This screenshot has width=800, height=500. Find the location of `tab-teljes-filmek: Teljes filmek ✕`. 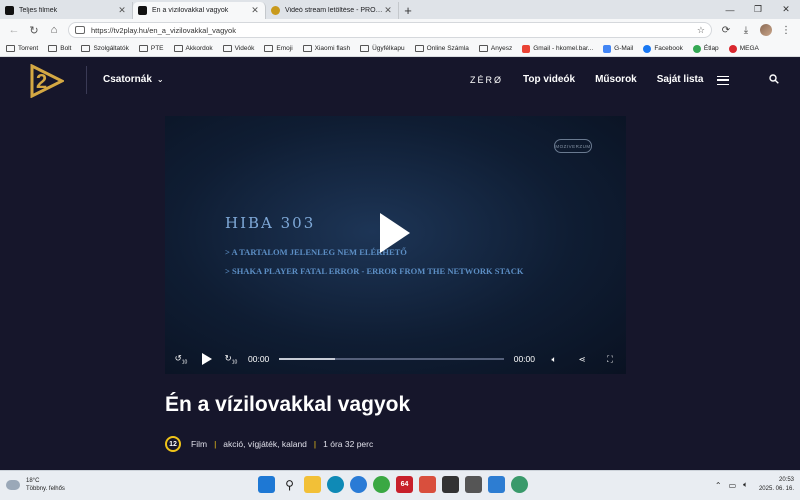

tab-teljes-filmek: Teljes filmek ✕ is located at coordinates (66, 10).